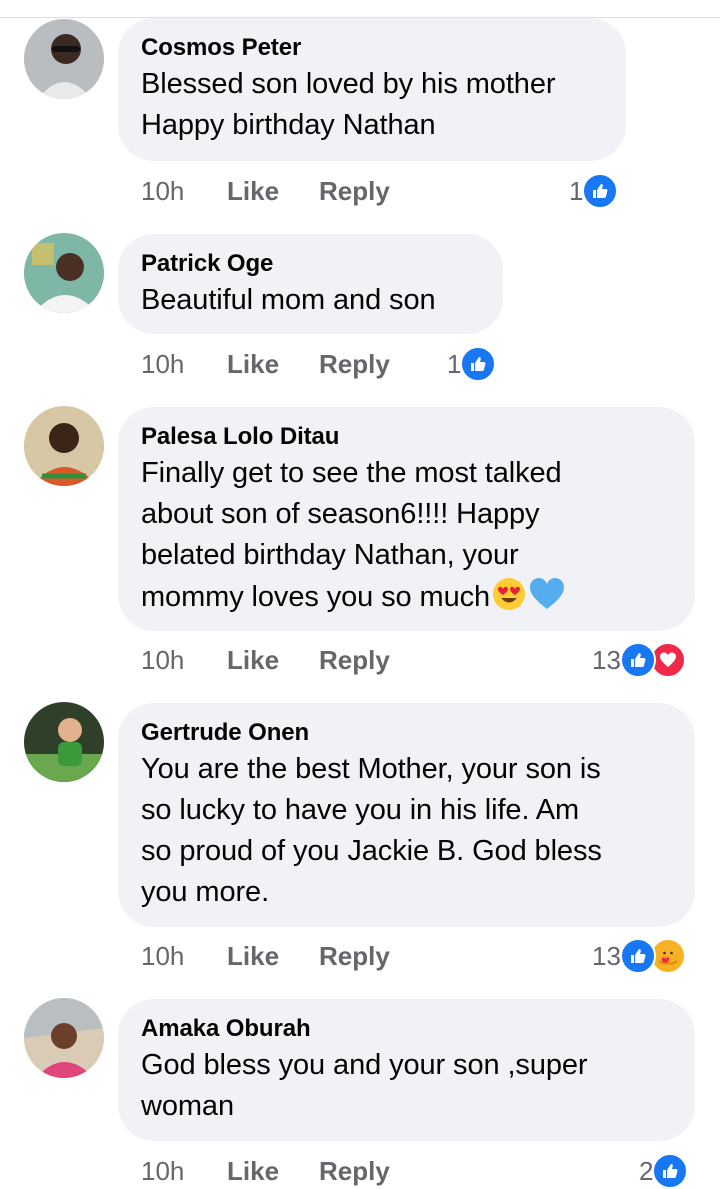  Describe the element at coordinates (371, 769) in the screenshot. I see `comment-line: You are the best Mother, your son is` at that location.